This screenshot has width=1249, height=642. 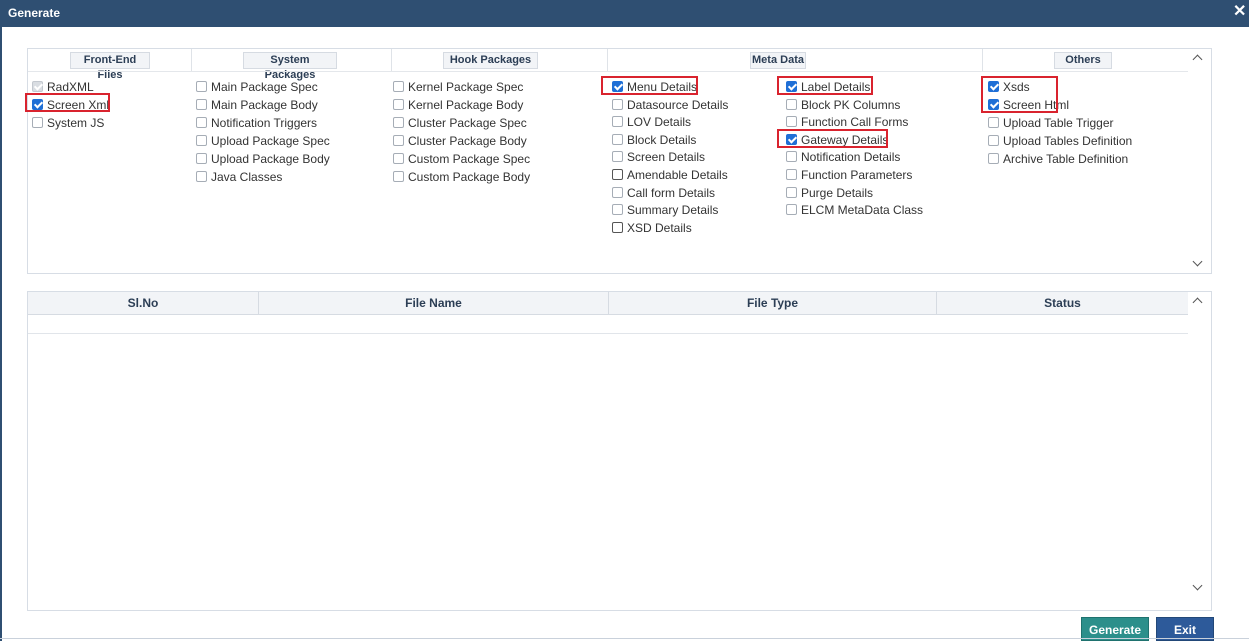 What do you see at coordinates (264, 105) in the screenshot?
I see `option-label: Main Package Body` at bounding box center [264, 105].